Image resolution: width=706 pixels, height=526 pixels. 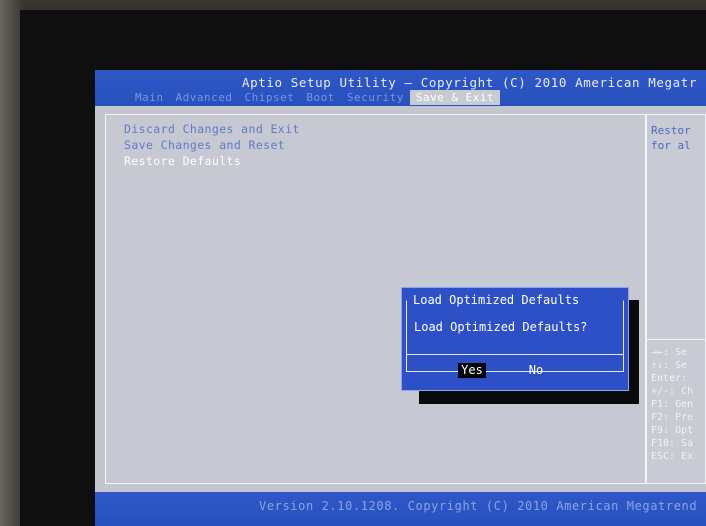 I want to click on tab-chipset: Chipset, so click(x=269, y=97).